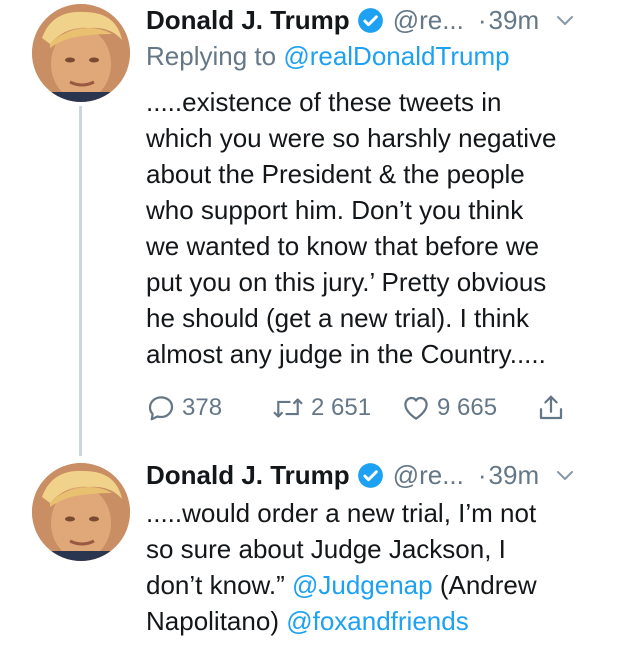 The image size is (640, 657). I want to click on replying-to-label: Replying to, so click(215, 56).